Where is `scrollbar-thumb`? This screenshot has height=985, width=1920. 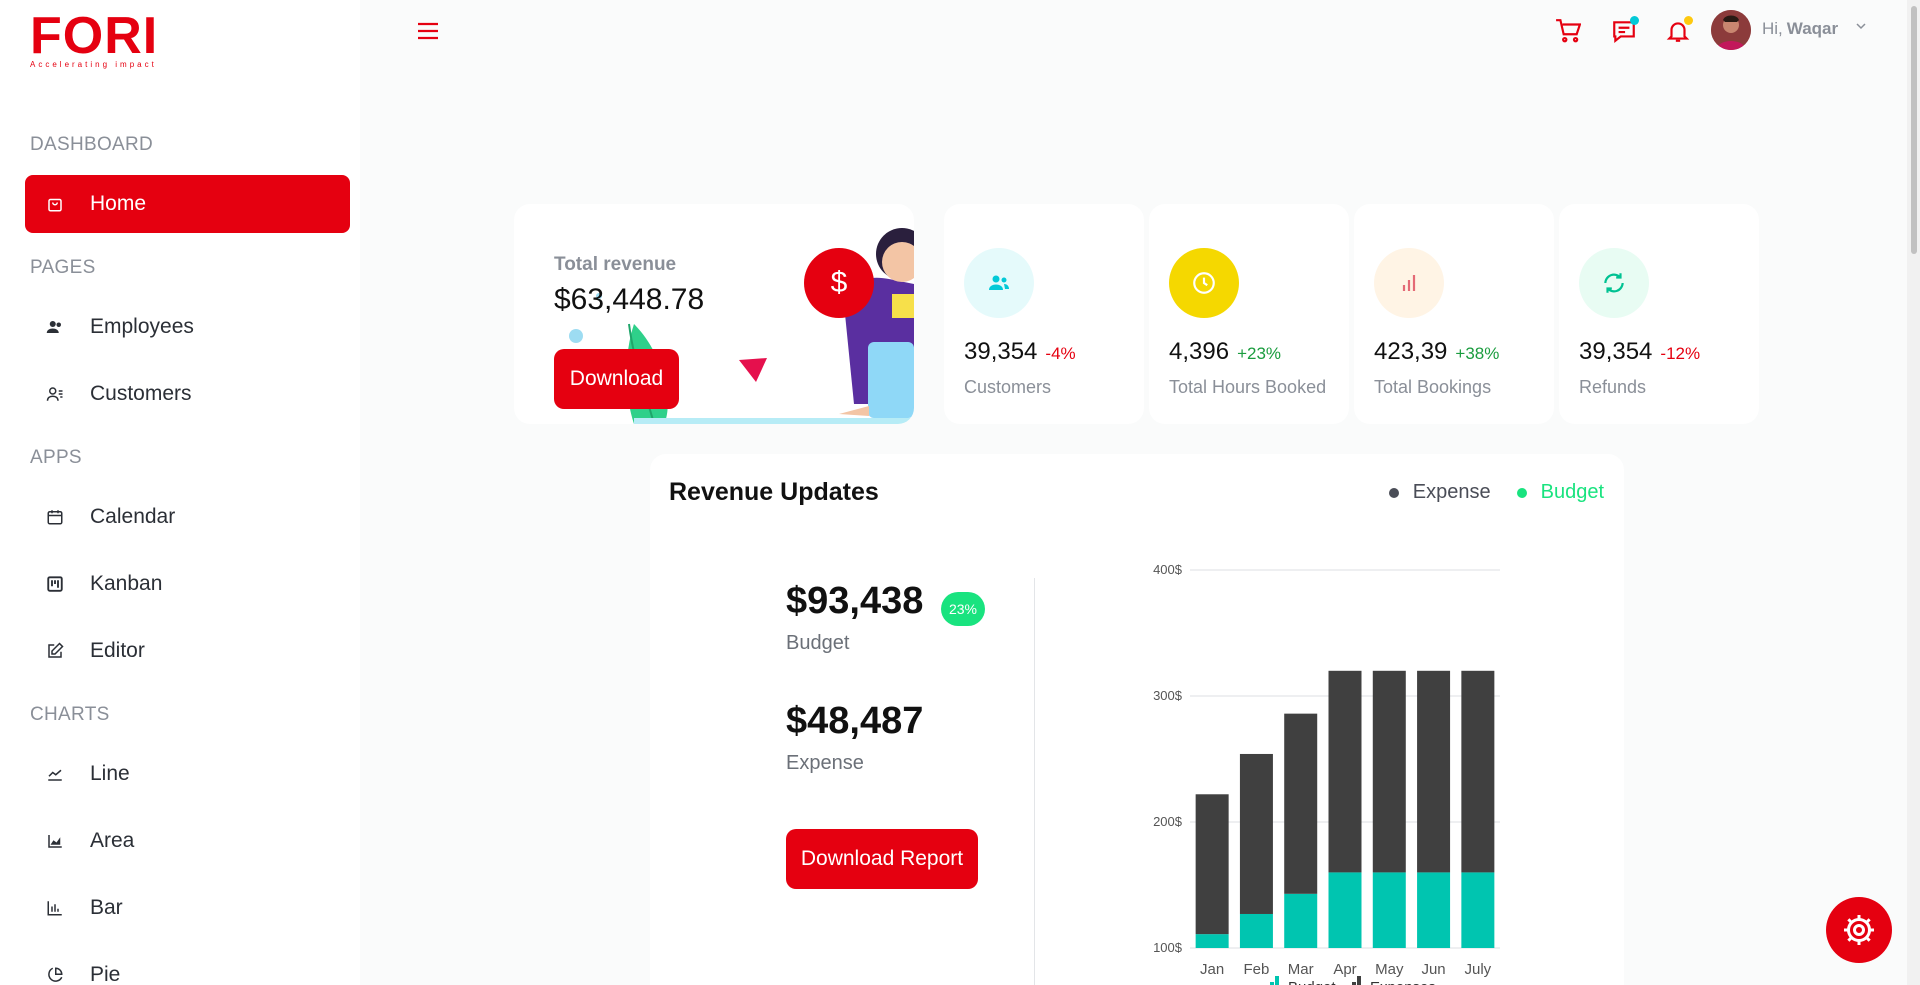 scrollbar-thumb is located at coordinates (1914, 130).